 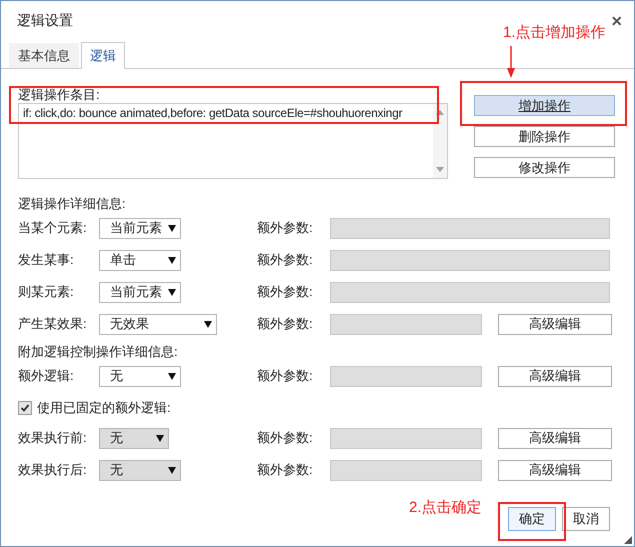 I want to click on section-title: 逻辑操作详细信息:, so click(x=72, y=204).